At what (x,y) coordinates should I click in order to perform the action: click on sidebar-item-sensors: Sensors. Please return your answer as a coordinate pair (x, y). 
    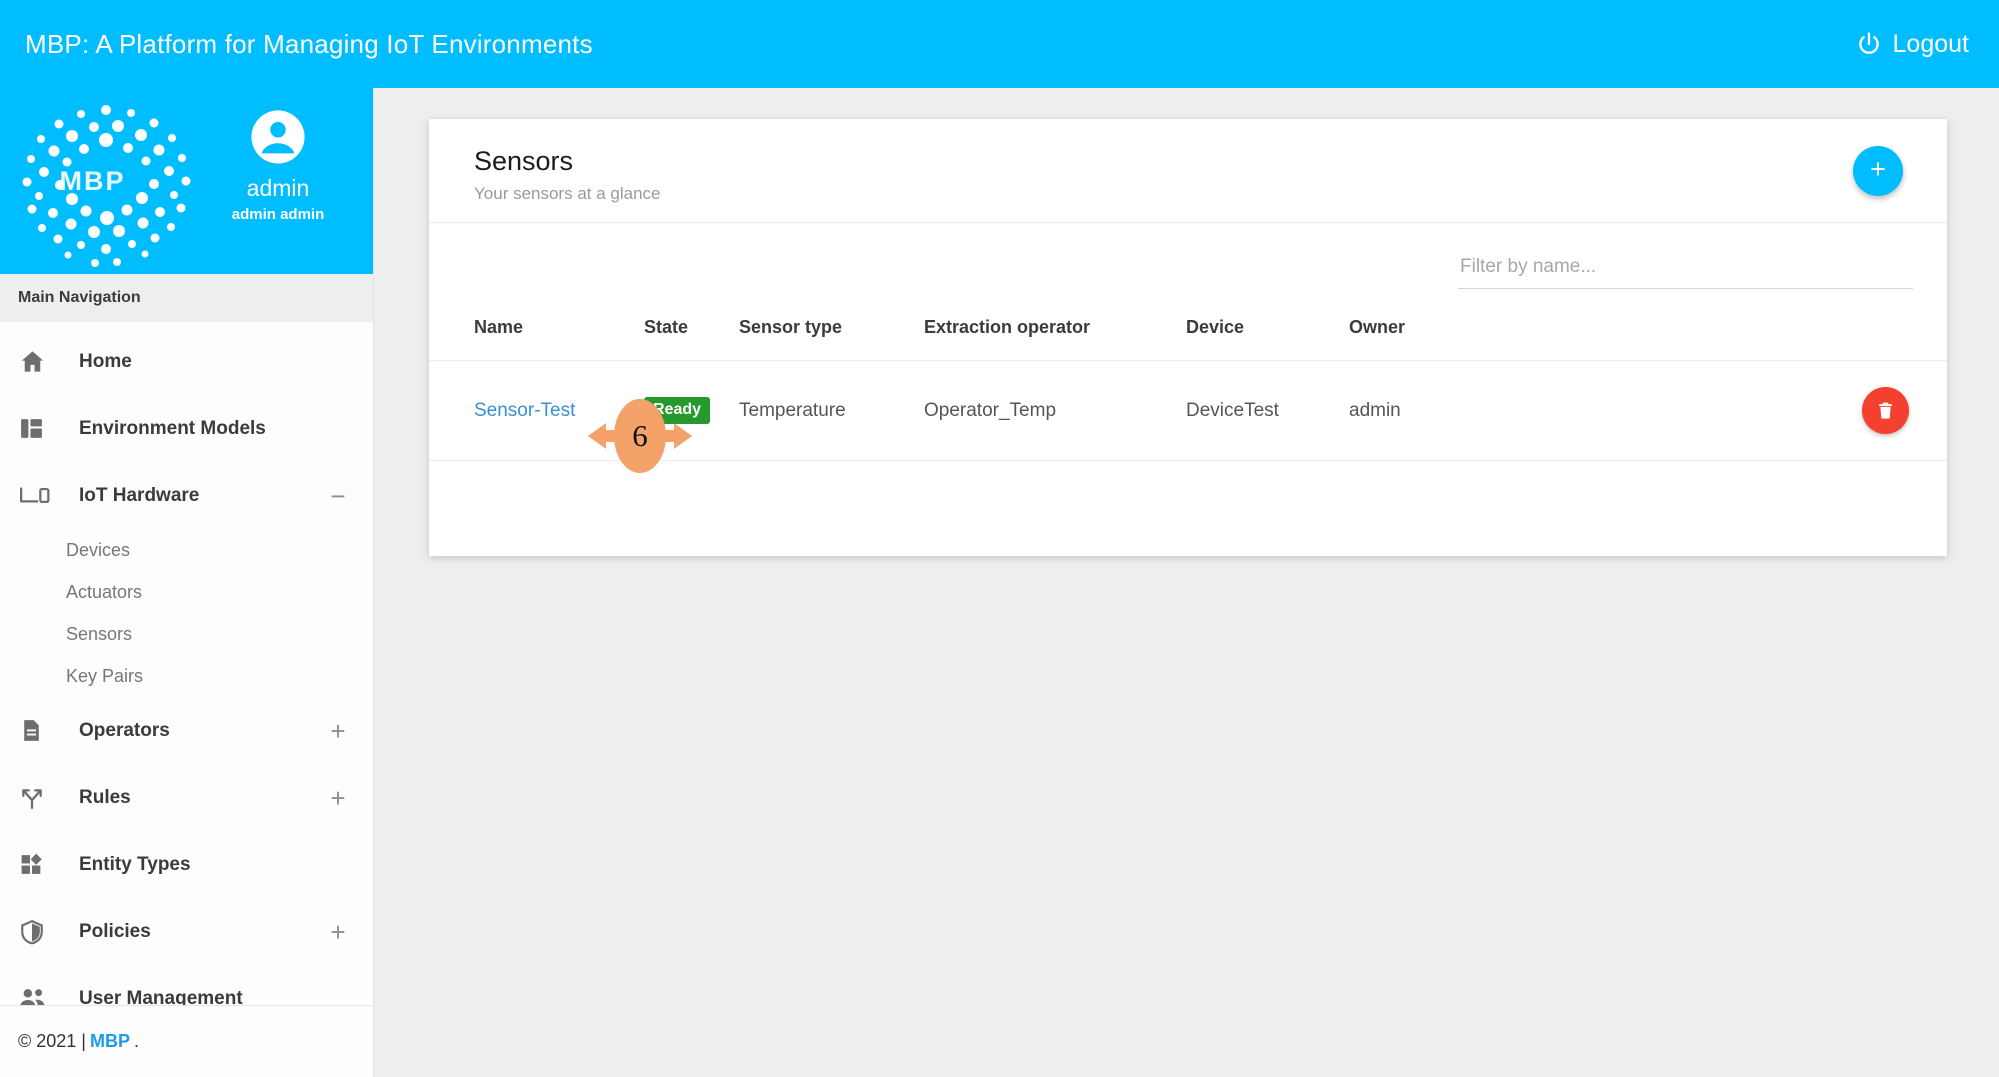
    Looking at the image, I should click on (186, 634).